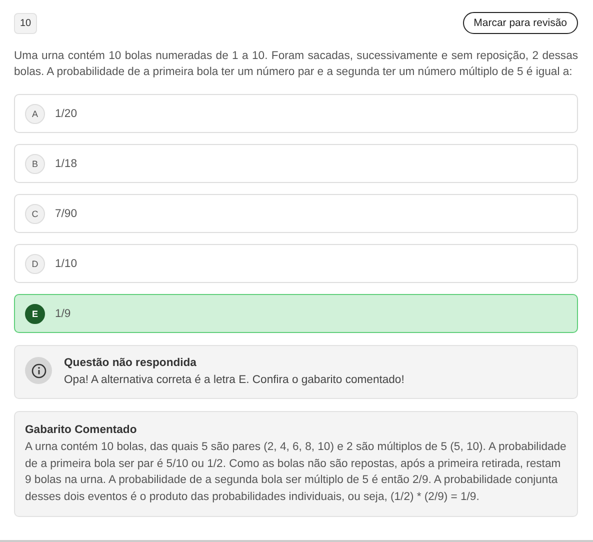 This screenshot has width=593, height=542. What do you see at coordinates (296, 64) in the screenshot?
I see `question-text: Uma urna contém 10 bolas numeradas de 1 a 10. Foram sacadas, sucessivamente e sem reposição, 2 dessas bolas. A probabilidade de a primeira bola ter um número par e a segunda ter um número múltiplo de 5 é igual a:` at bounding box center [296, 64].